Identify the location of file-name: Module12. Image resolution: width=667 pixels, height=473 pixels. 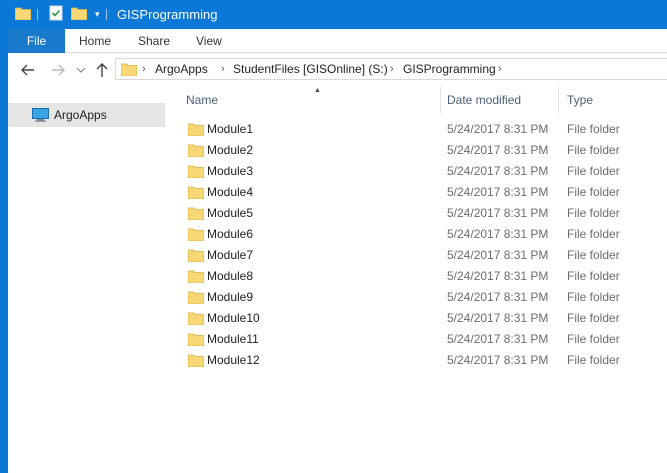
(233, 360).